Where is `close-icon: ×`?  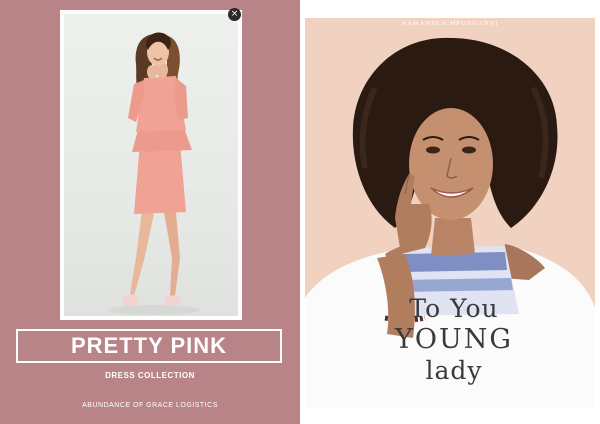 close-icon: × is located at coordinates (234, 14).